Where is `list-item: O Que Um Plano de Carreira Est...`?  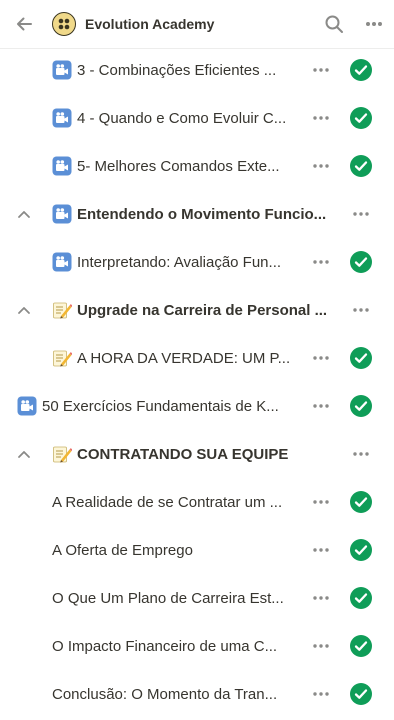
list-item: O Que Um Plano de Carreira Est... is located at coordinates (197, 598).